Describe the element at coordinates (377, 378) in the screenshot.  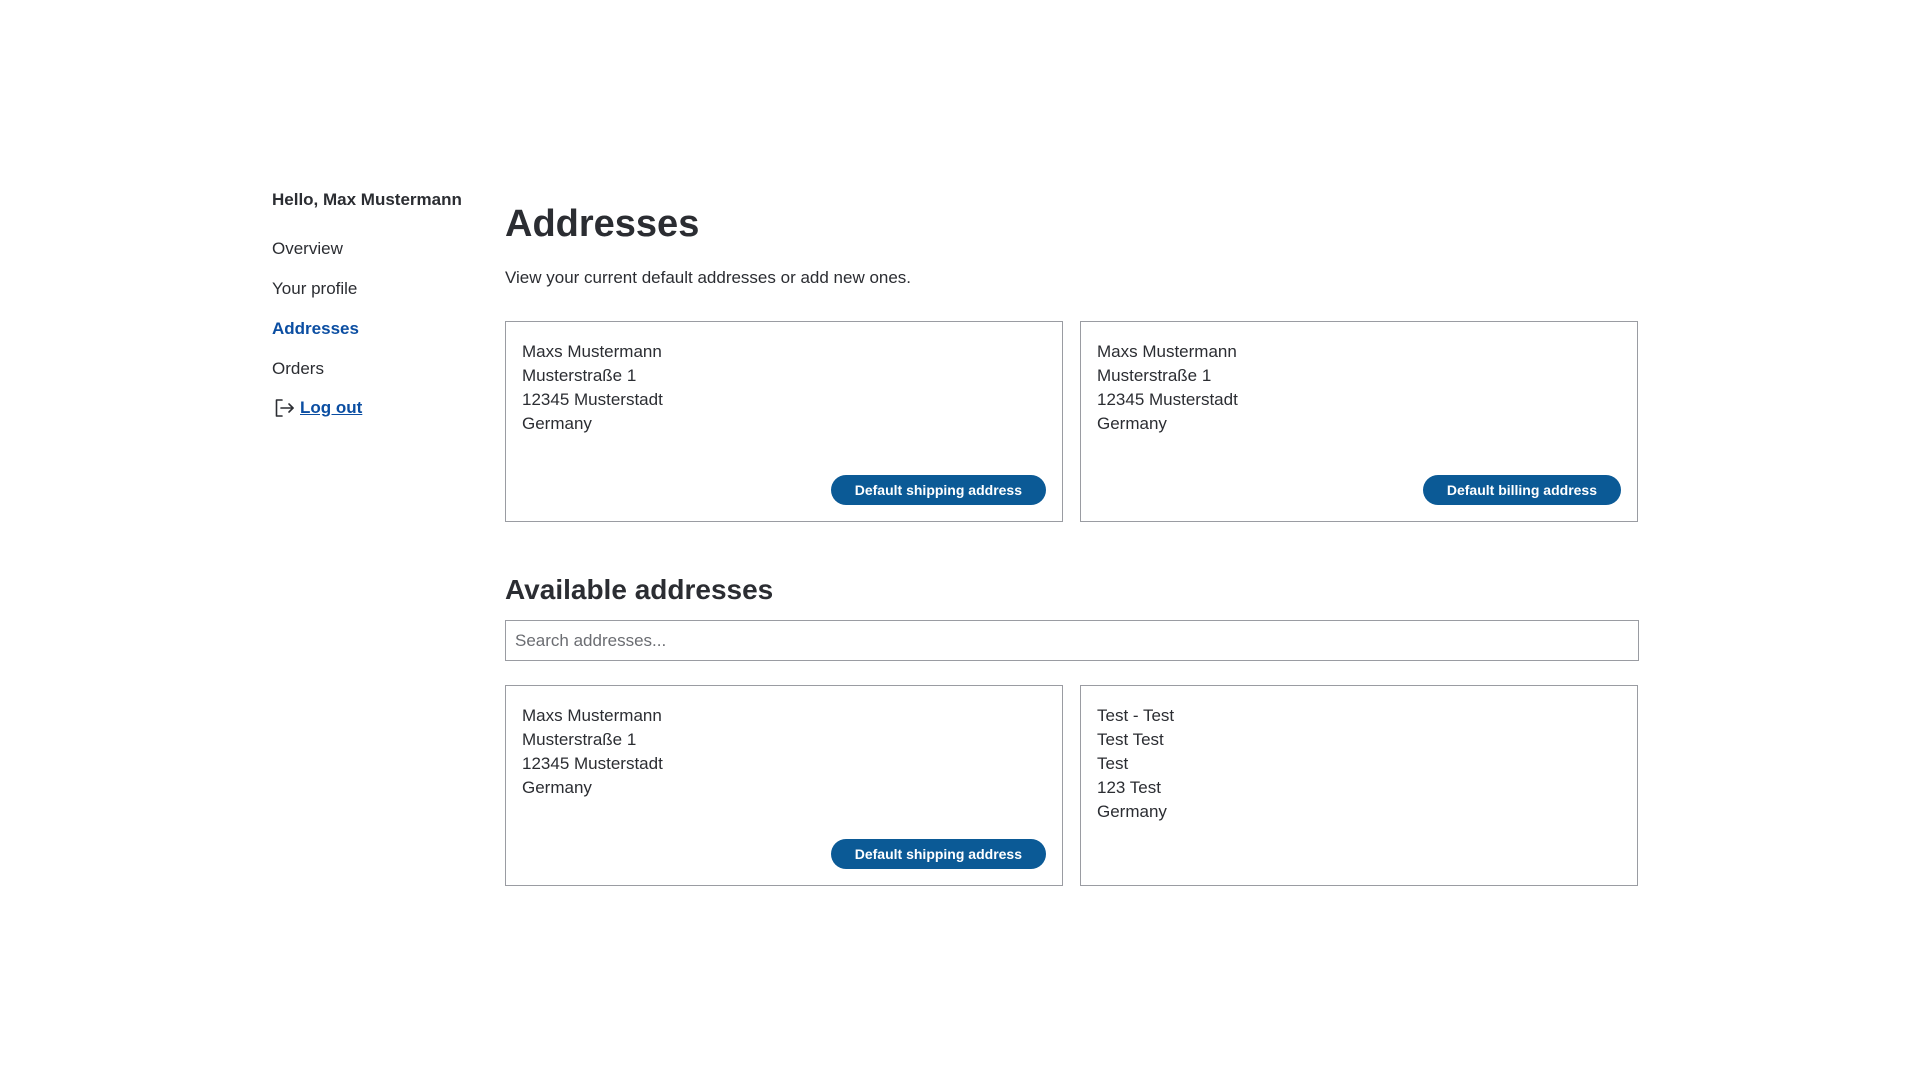
I see `sidebar-item-orders: Orders` at that location.